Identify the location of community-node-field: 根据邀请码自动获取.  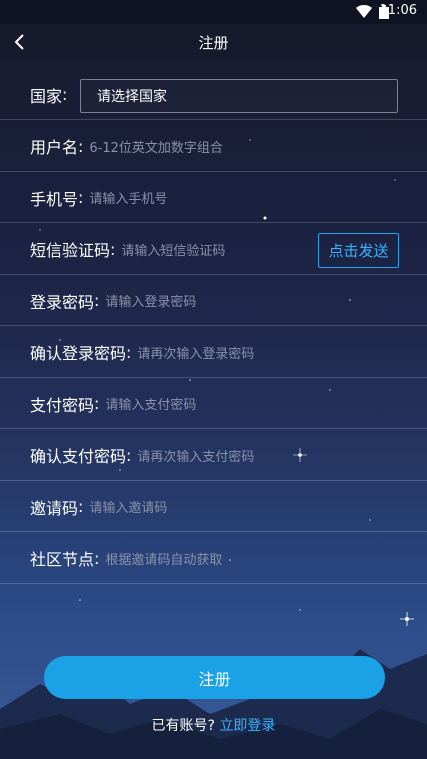
(164, 560).